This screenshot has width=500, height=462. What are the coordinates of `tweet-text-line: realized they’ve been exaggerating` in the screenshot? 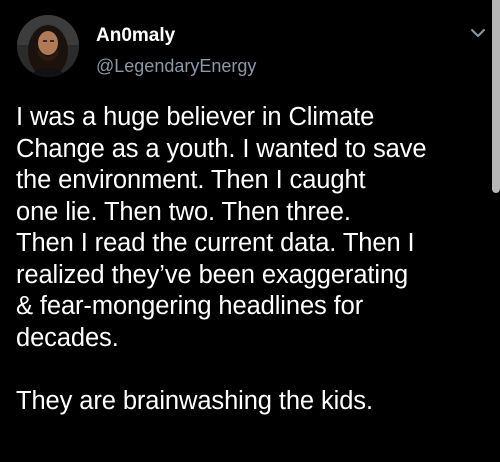 It's located at (212, 274).